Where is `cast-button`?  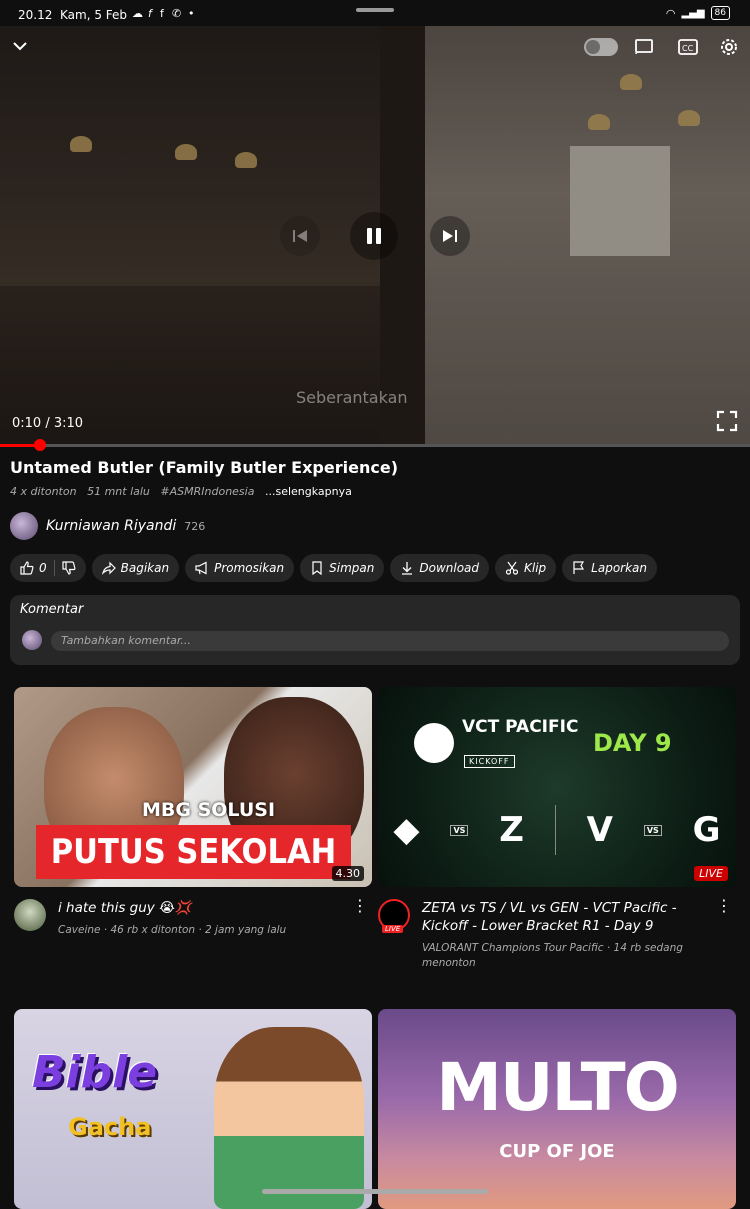
cast-button is located at coordinates (644, 49).